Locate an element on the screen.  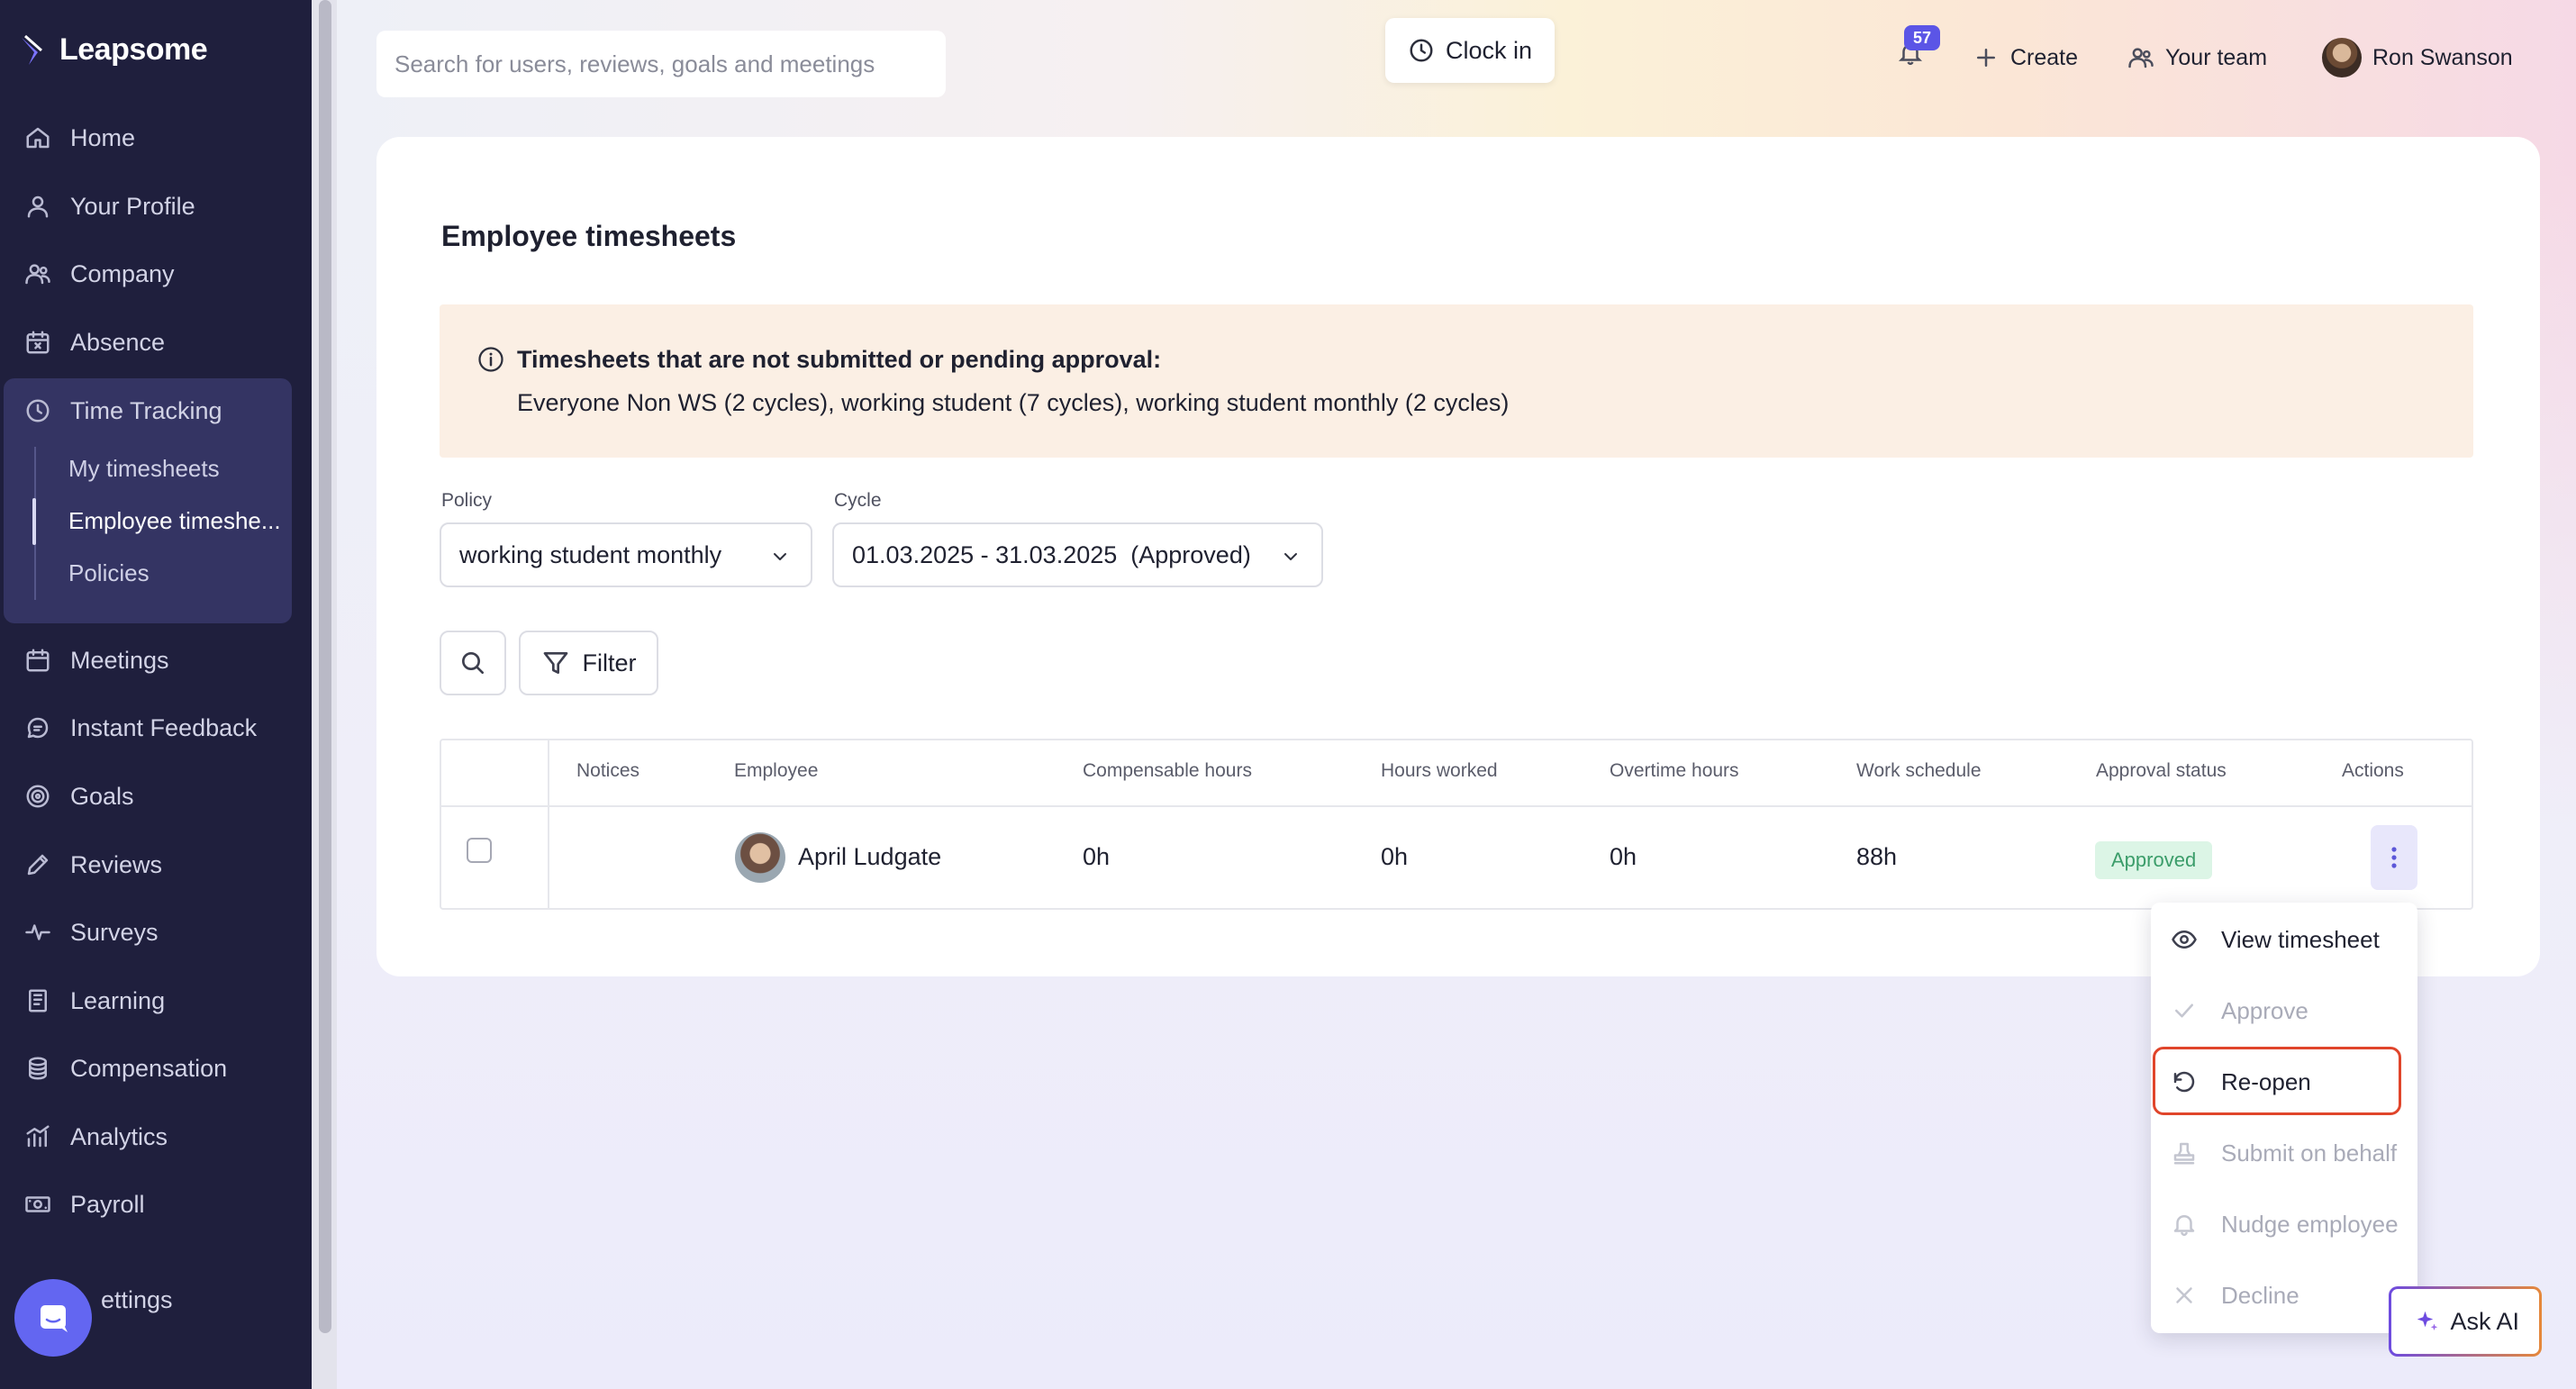
menu-item-submit-on-behalf: Submit on behalf is located at coordinates (2286, 1153).